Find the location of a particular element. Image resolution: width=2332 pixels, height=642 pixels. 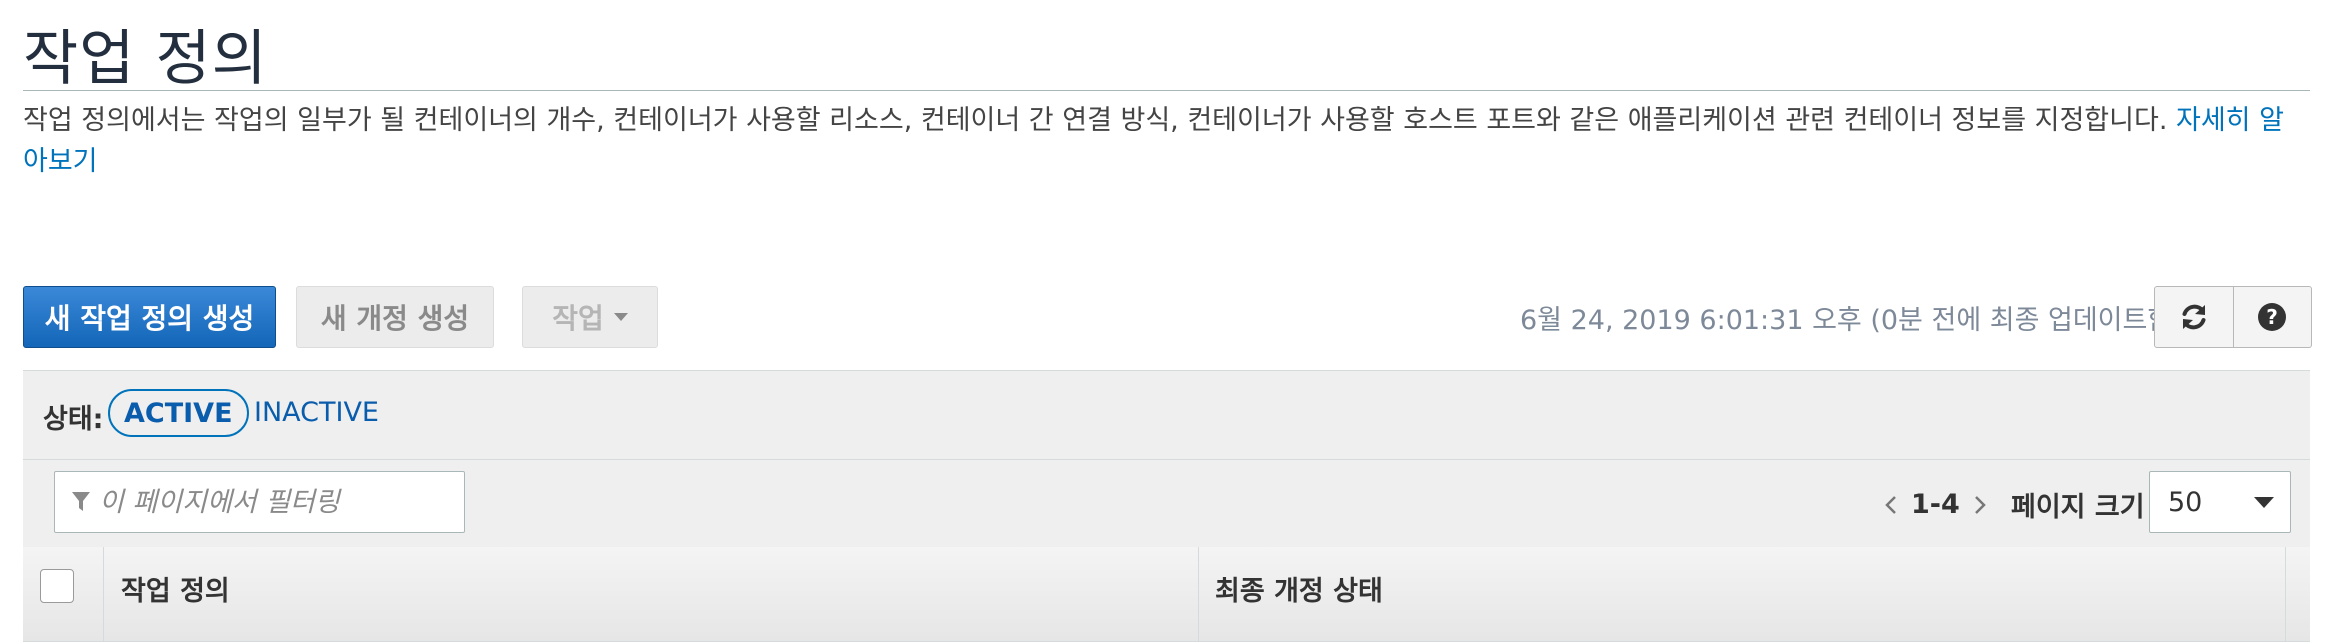

page-size-select: 50 is located at coordinates (2220, 502).